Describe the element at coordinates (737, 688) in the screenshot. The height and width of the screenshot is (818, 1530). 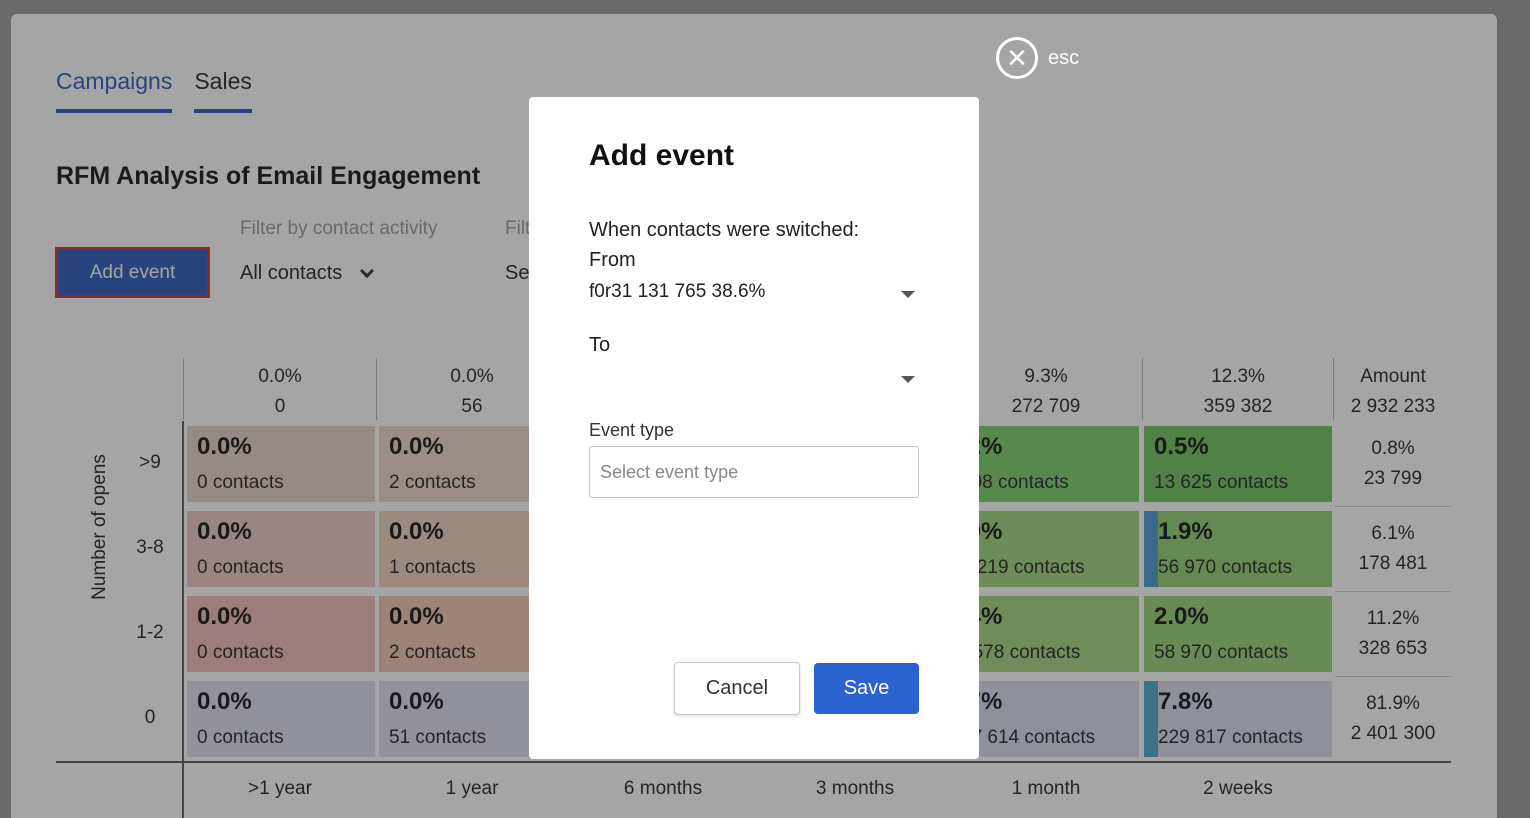
I see `cancel-button: Cancel` at that location.